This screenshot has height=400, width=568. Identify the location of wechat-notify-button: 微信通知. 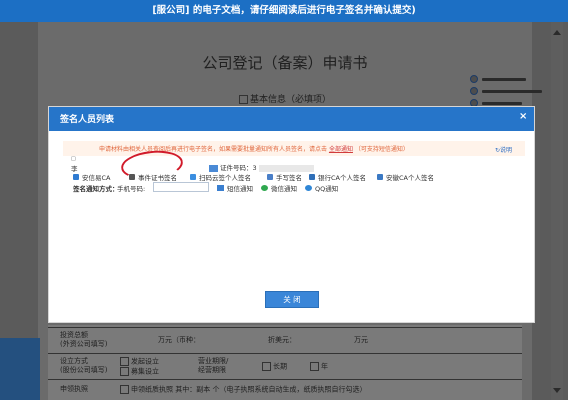
(279, 188).